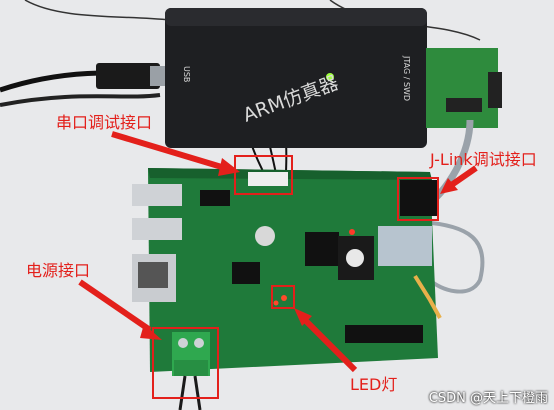 This screenshot has height=410, width=554. I want to click on jlink-header, so click(419, 198).